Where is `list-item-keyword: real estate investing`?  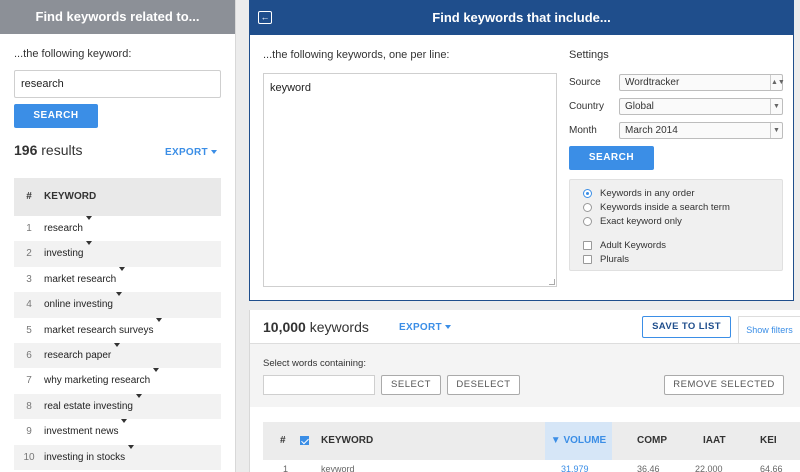
list-item-keyword: real estate investing is located at coordinates (88, 406).